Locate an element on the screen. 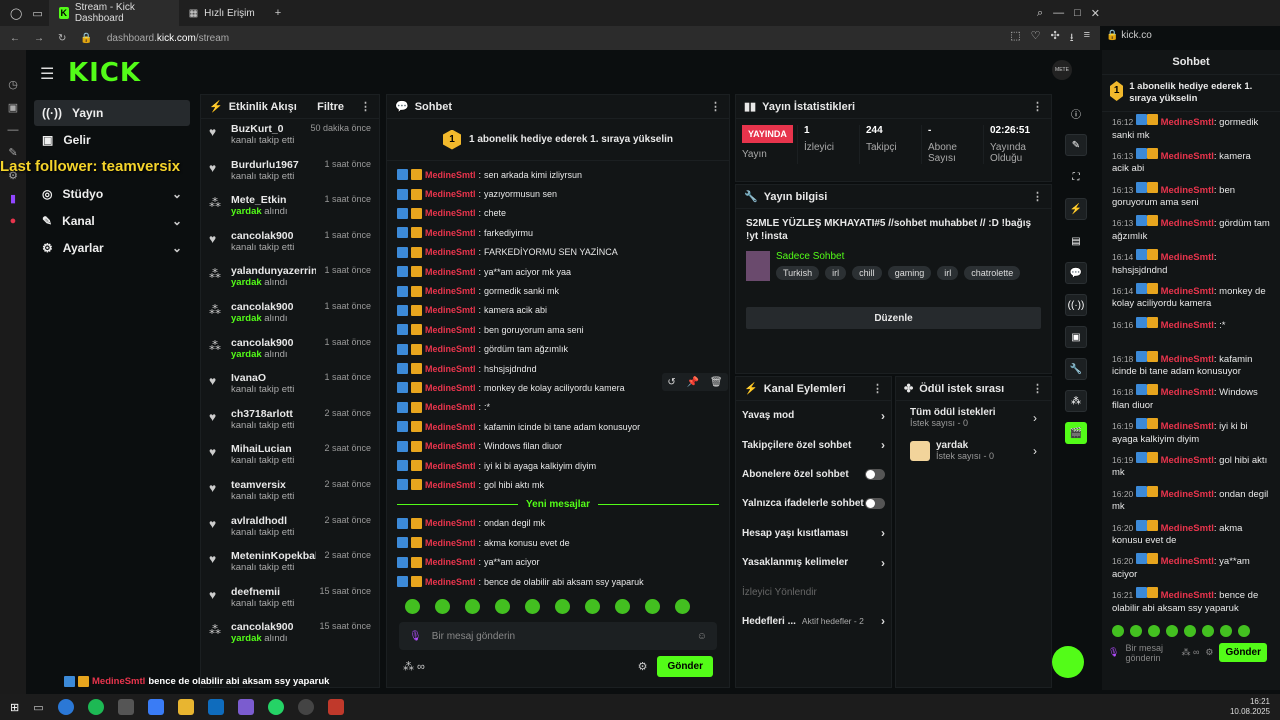 The width and height of the screenshot is (1280, 720). reward-item-row: yardak İstek sayısı - 0 › is located at coordinates (973, 450).